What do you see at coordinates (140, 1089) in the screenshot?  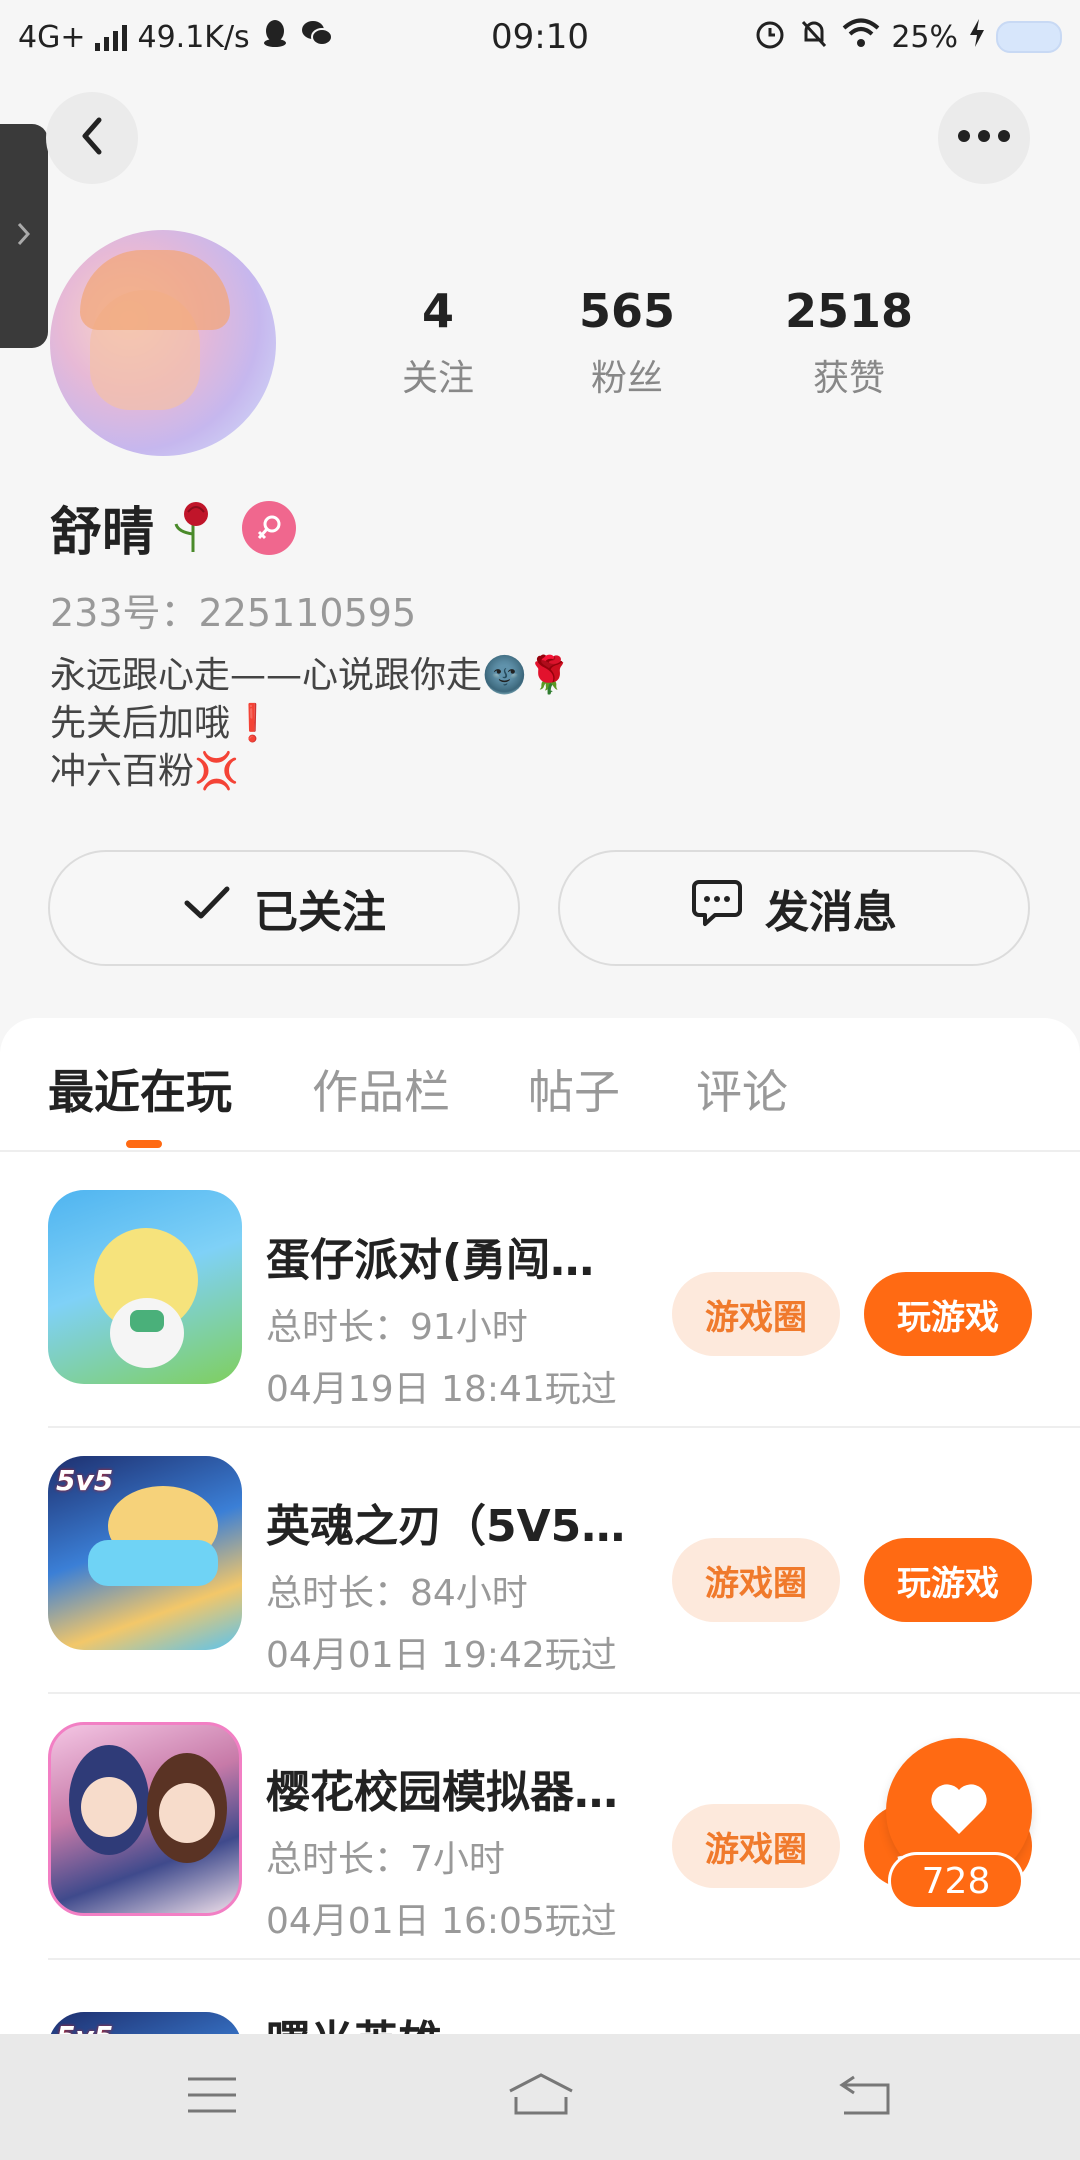 I see `tab-recent: 最近在玩` at bounding box center [140, 1089].